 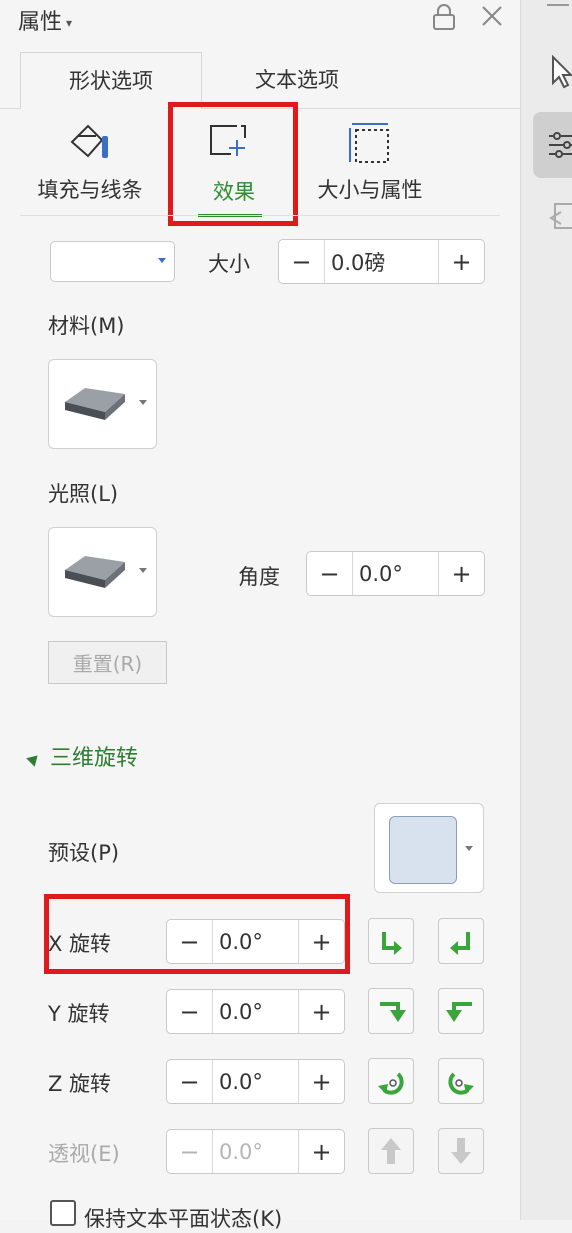 I want to click on material-button, so click(x=102, y=404).